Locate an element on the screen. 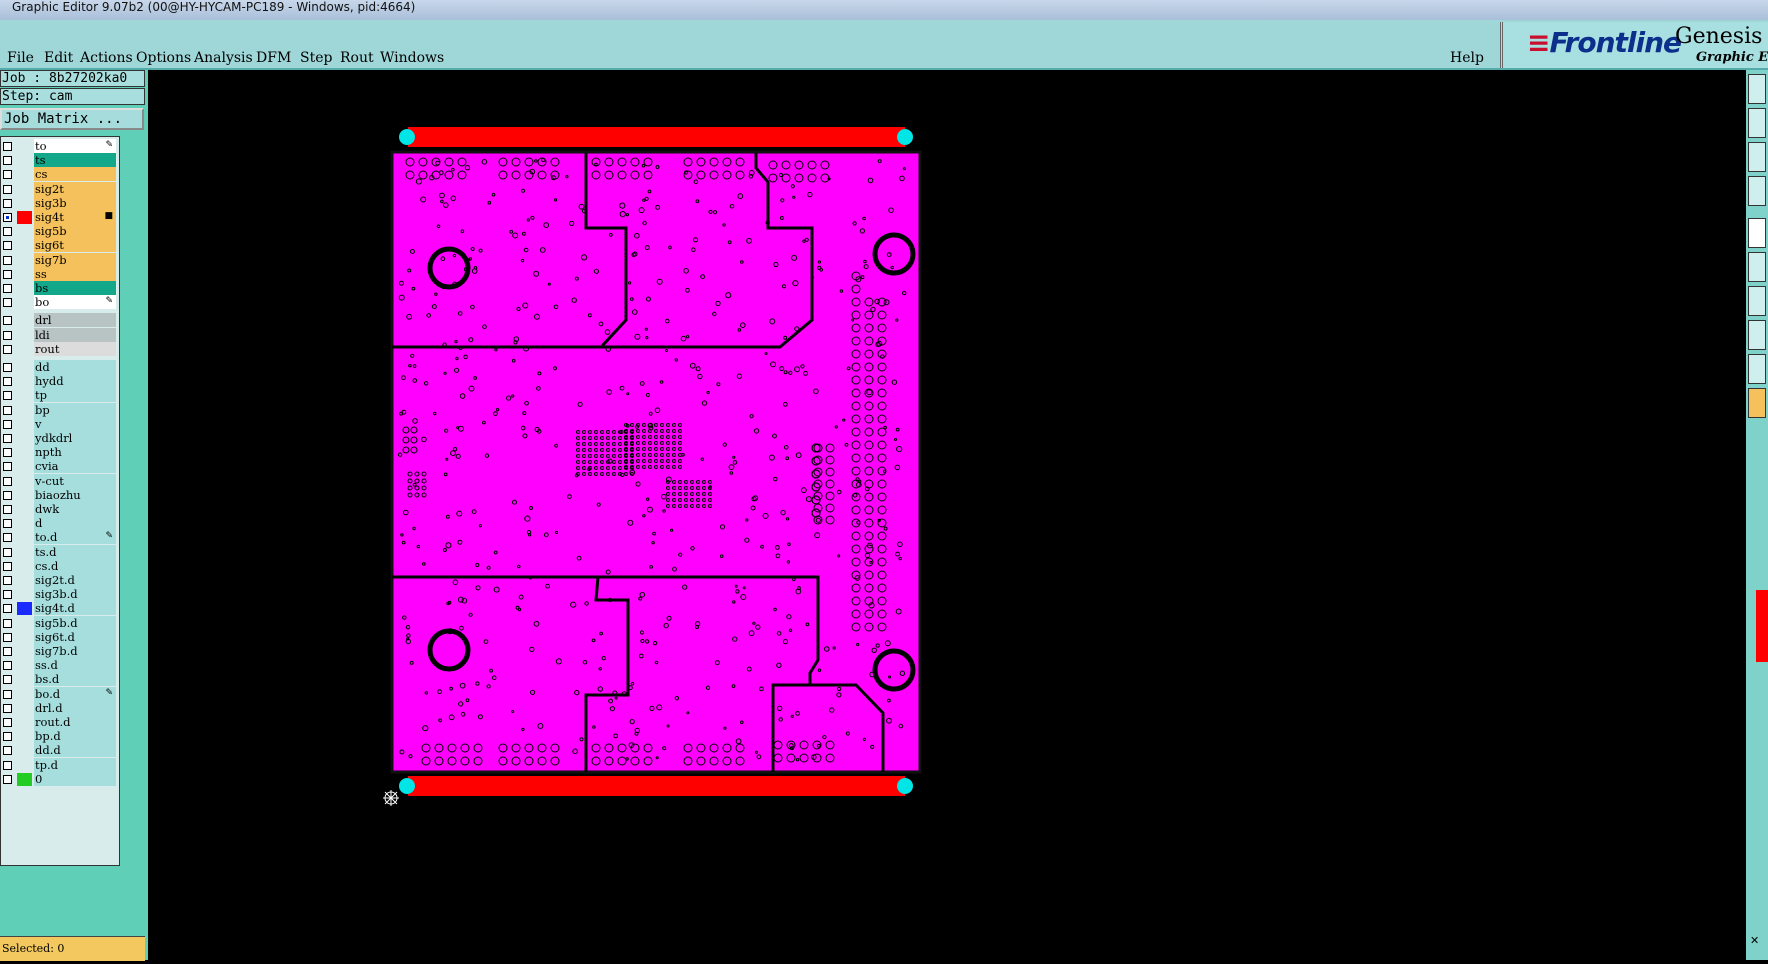 The image size is (1768, 964). layer-row: ldi is located at coordinates (59, 335).